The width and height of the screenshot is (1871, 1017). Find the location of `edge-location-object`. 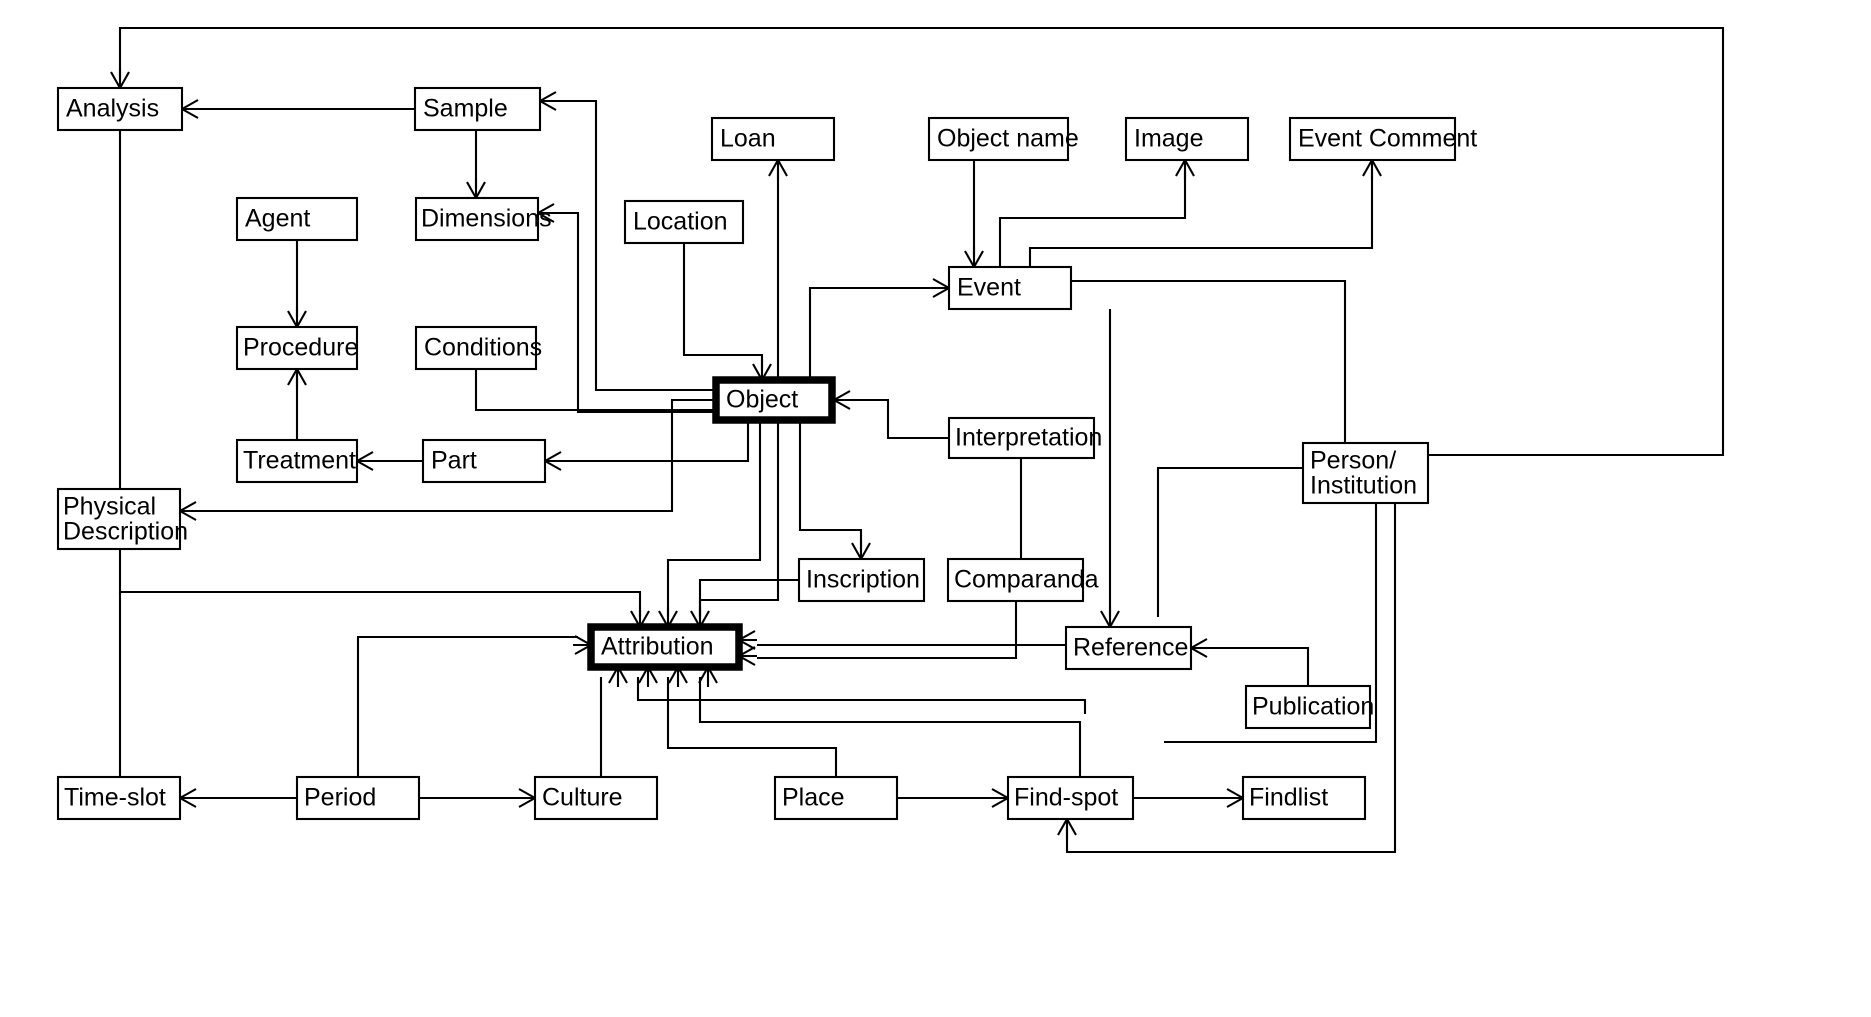

edge-location-object is located at coordinates (723, 306).